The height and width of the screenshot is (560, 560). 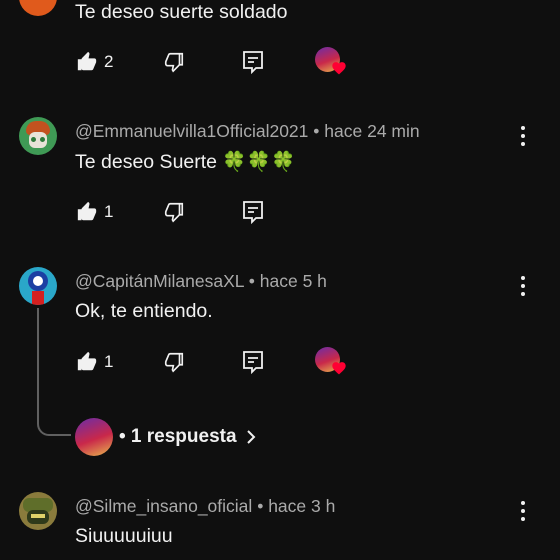 What do you see at coordinates (144, 311) in the screenshot?
I see `comment-text: Ok, te entiendo.` at bounding box center [144, 311].